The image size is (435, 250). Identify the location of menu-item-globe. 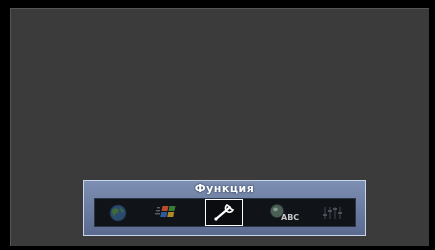
(118, 212).